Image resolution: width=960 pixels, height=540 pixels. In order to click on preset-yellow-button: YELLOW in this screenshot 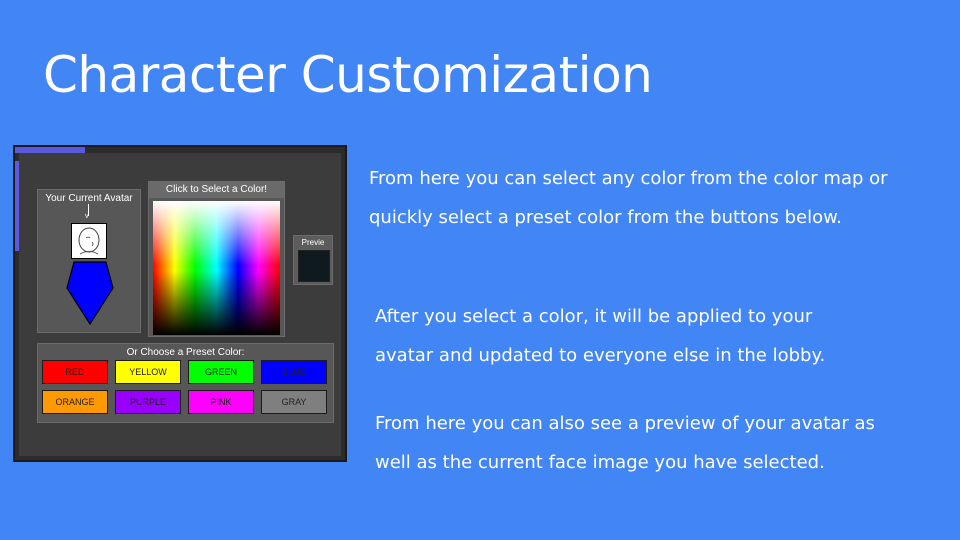, I will do `click(148, 372)`.